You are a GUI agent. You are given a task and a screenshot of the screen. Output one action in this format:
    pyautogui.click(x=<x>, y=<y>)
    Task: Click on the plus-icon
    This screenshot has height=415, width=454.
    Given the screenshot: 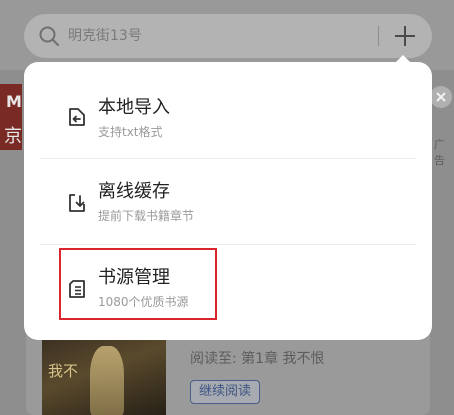 What is the action you would take?
    pyautogui.click(x=405, y=36)
    